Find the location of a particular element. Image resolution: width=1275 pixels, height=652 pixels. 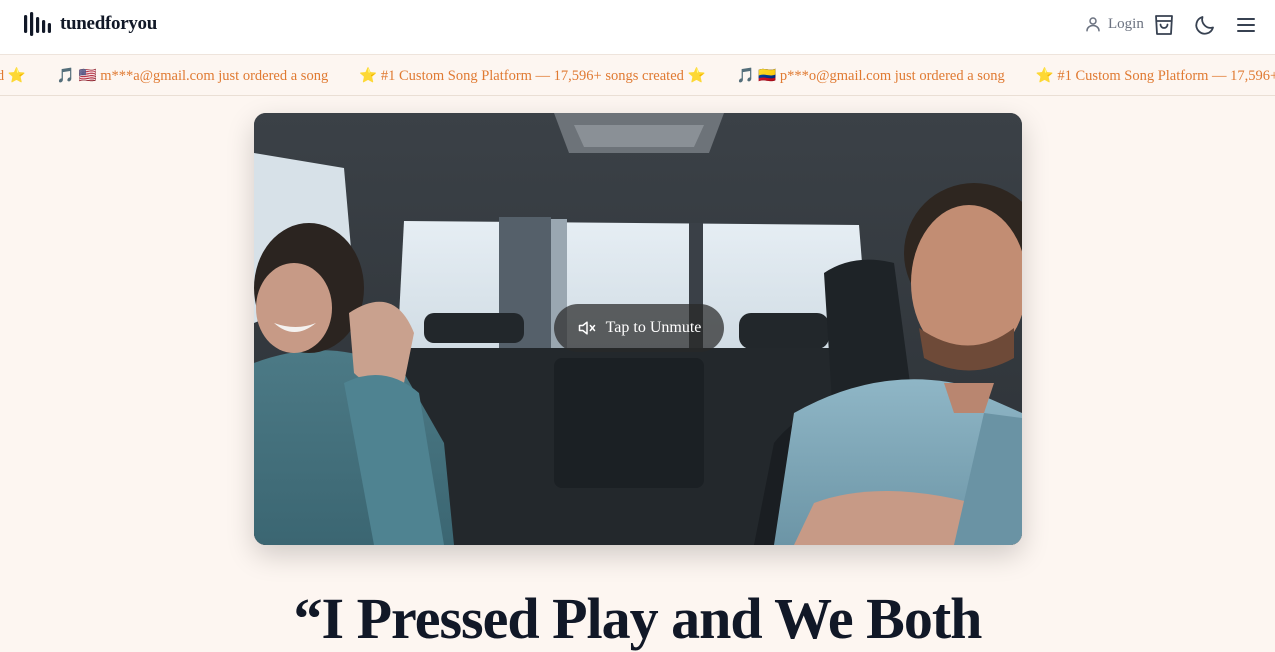

menu-icon is located at coordinates (1246, 25).